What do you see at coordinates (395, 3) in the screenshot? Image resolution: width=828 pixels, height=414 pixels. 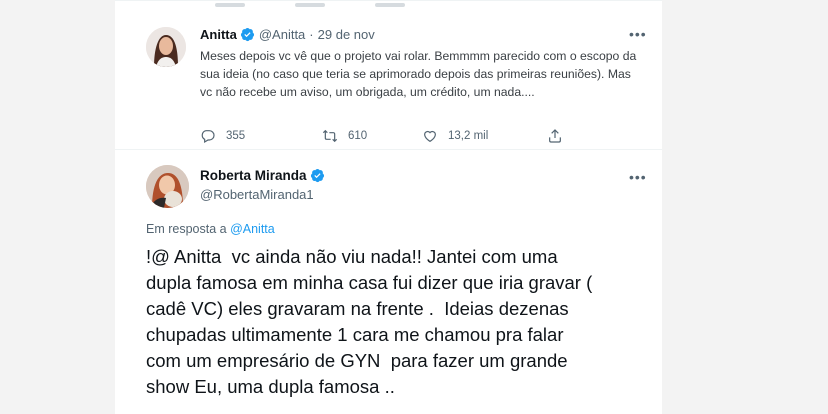 I see `previous-tweet-action-bar-remnant` at bounding box center [395, 3].